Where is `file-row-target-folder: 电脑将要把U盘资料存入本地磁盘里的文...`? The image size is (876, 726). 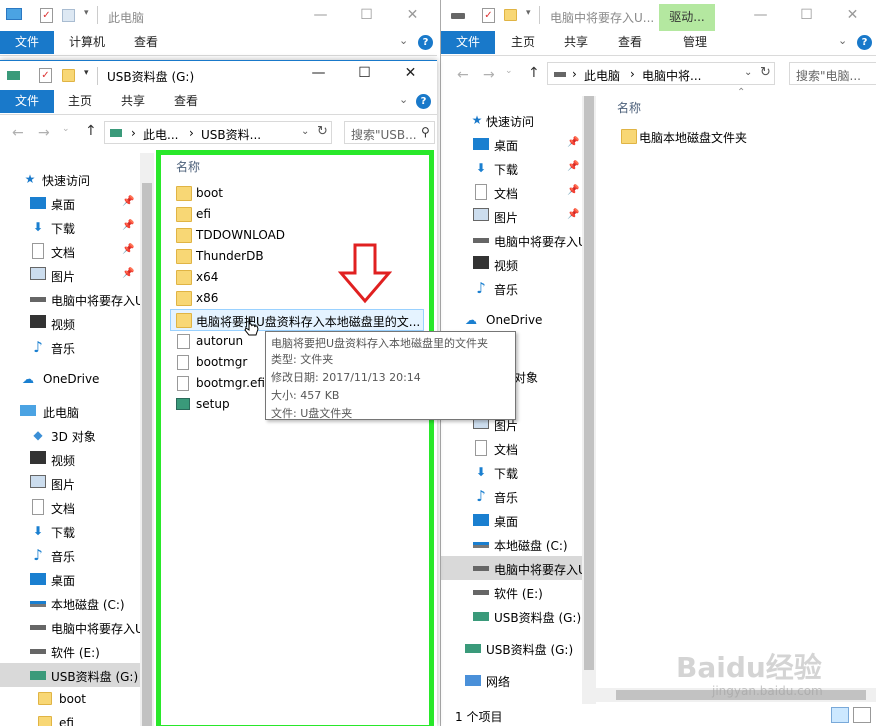 file-row-target-folder: 电脑将要把U盘资料存入本地磁盘里的文... is located at coordinates (297, 320).